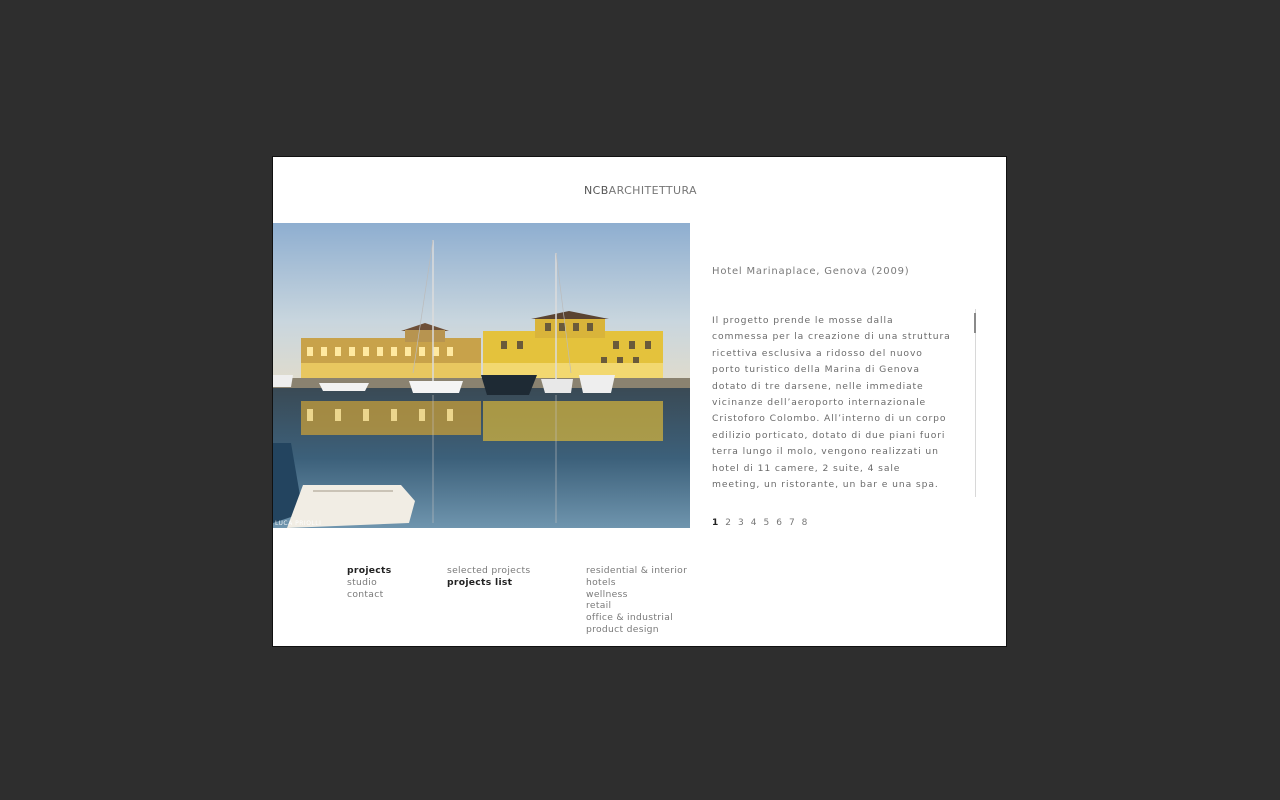 This screenshot has width=1280, height=800. I want to click on pager-page-2: 2, so click(728, 523).